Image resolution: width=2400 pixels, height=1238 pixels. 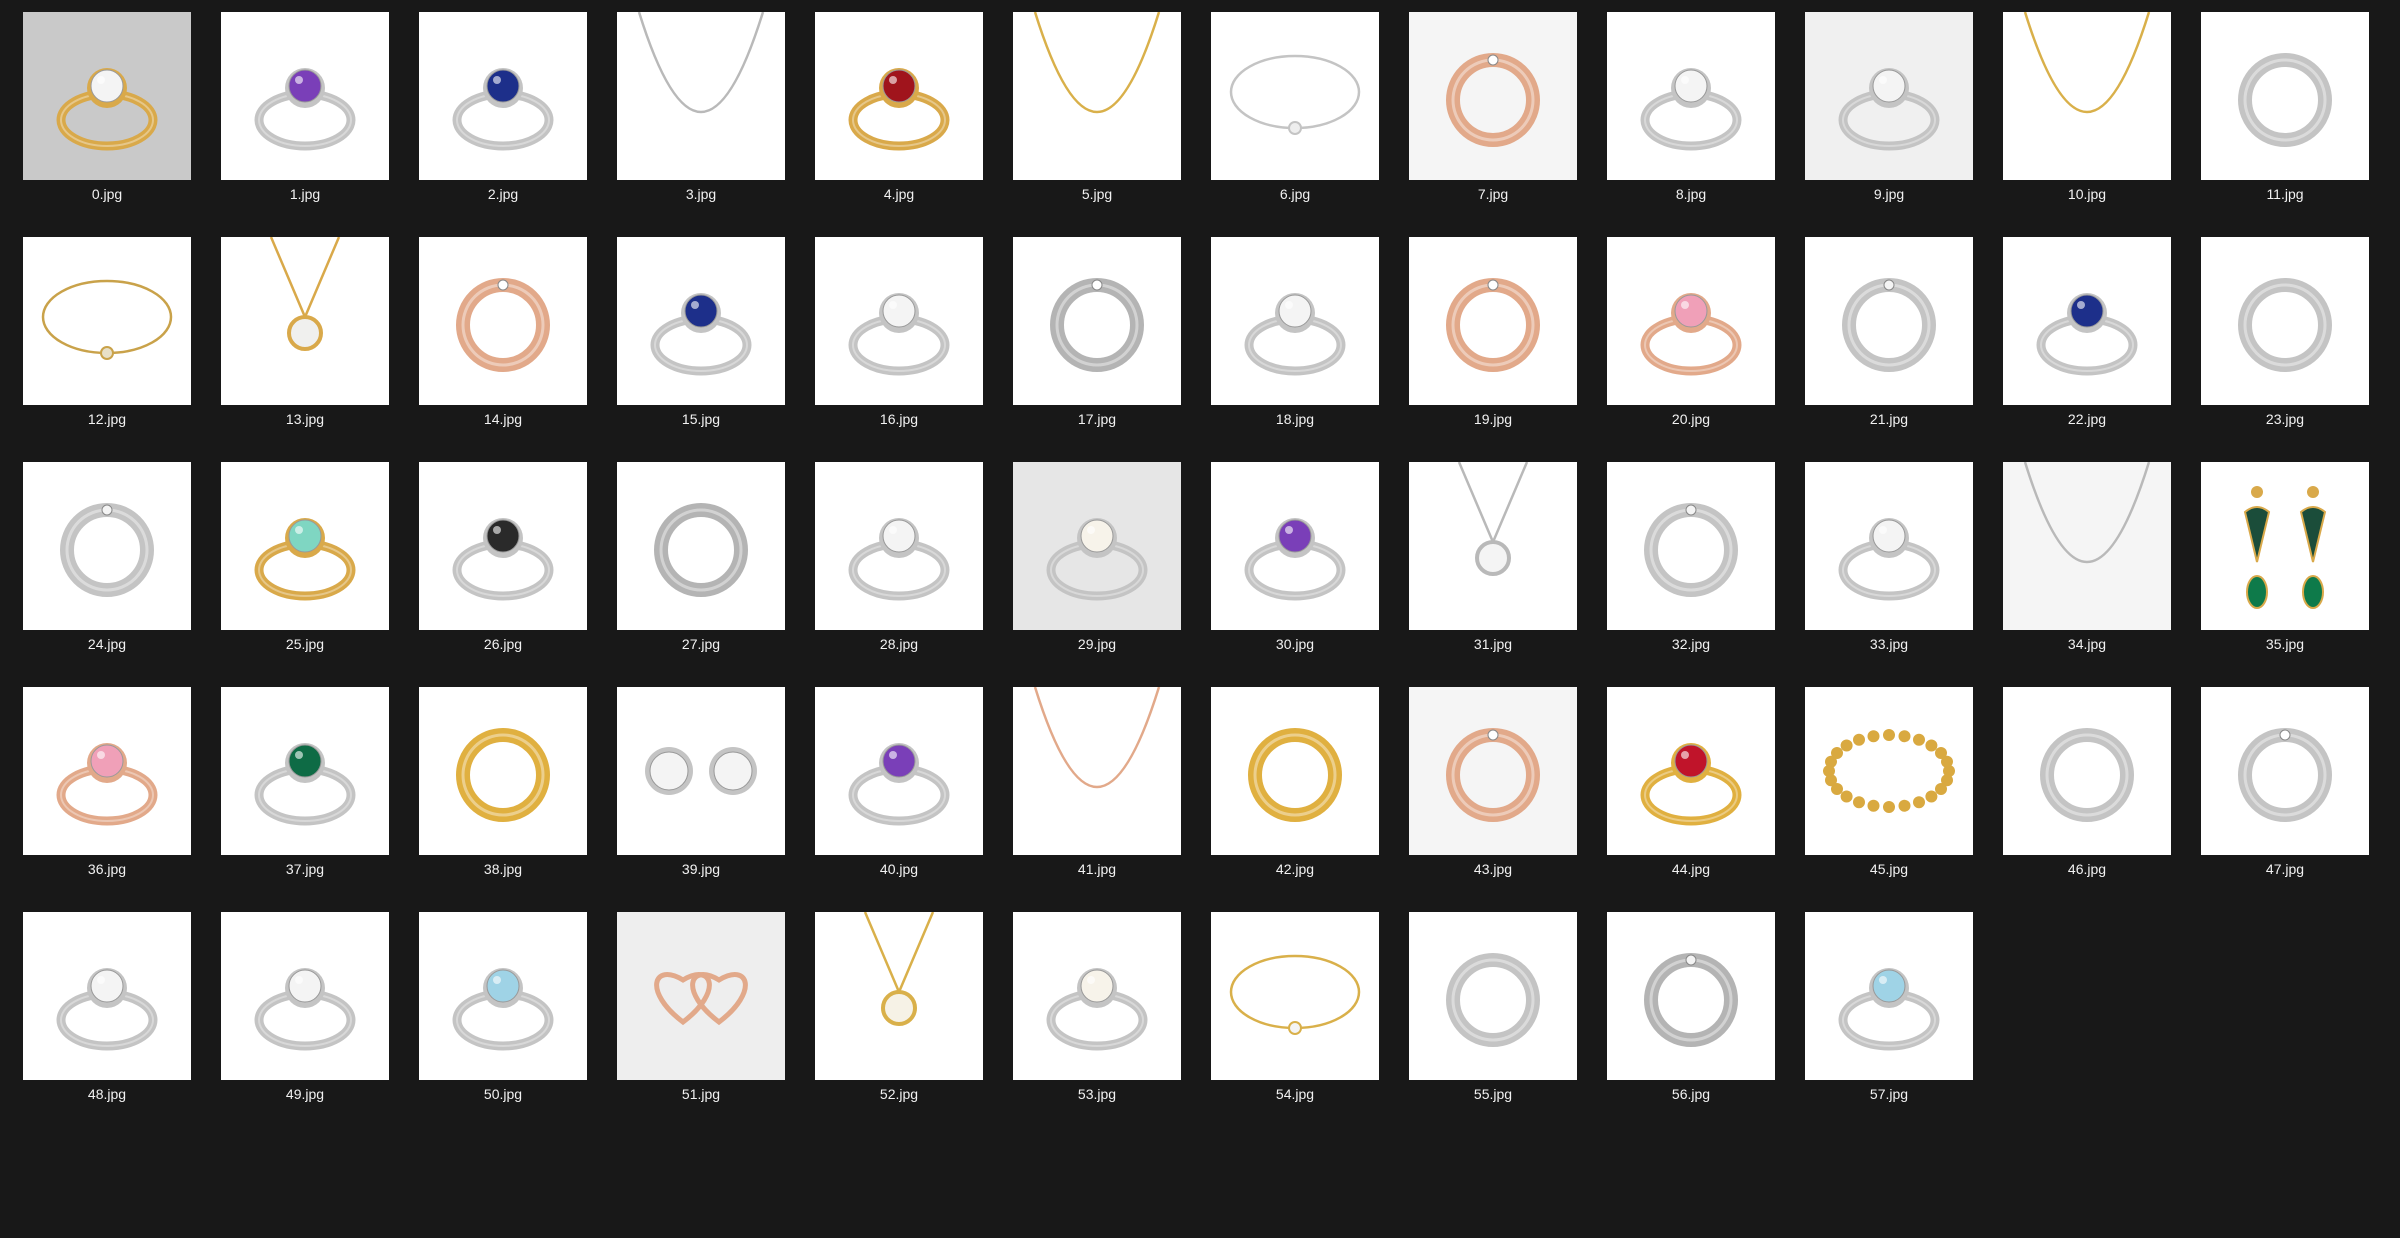 I want to click on file-tile: 25.jpg, so click(x=305, y=557).